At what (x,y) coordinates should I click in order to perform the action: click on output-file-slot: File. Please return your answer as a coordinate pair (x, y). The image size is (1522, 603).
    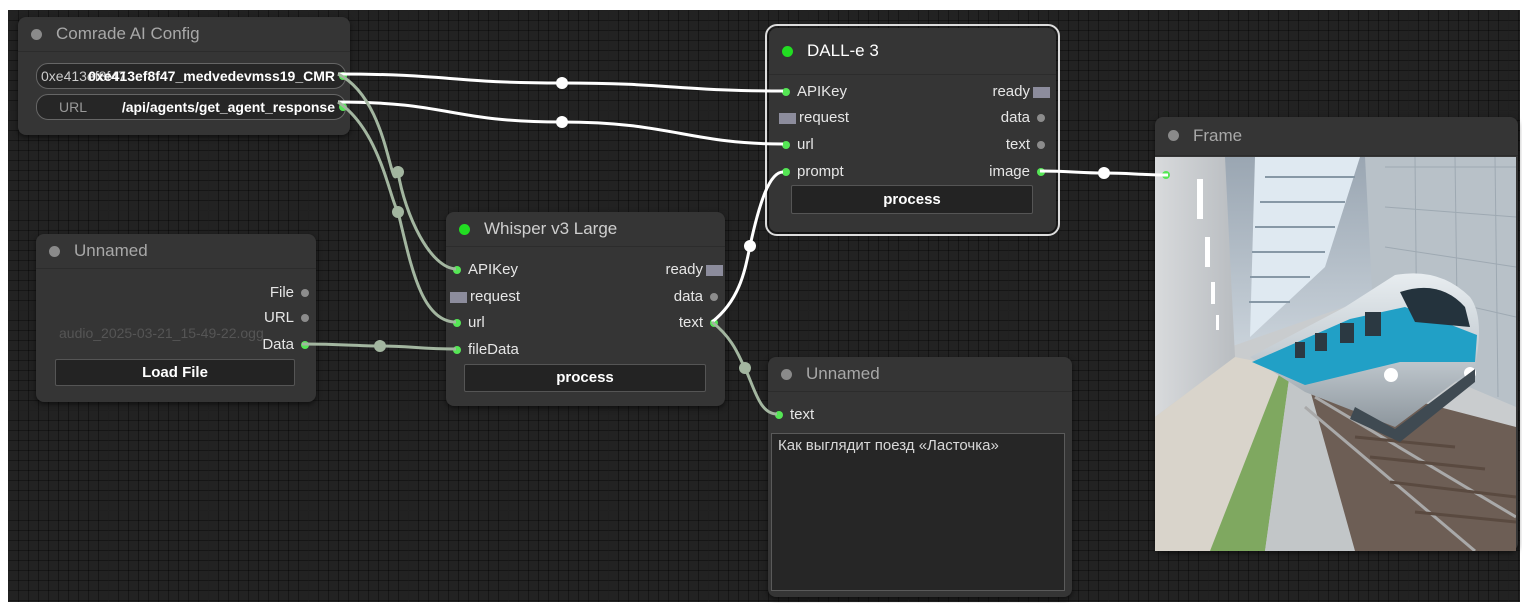
    Looking at the image, I should click on (291, 293).